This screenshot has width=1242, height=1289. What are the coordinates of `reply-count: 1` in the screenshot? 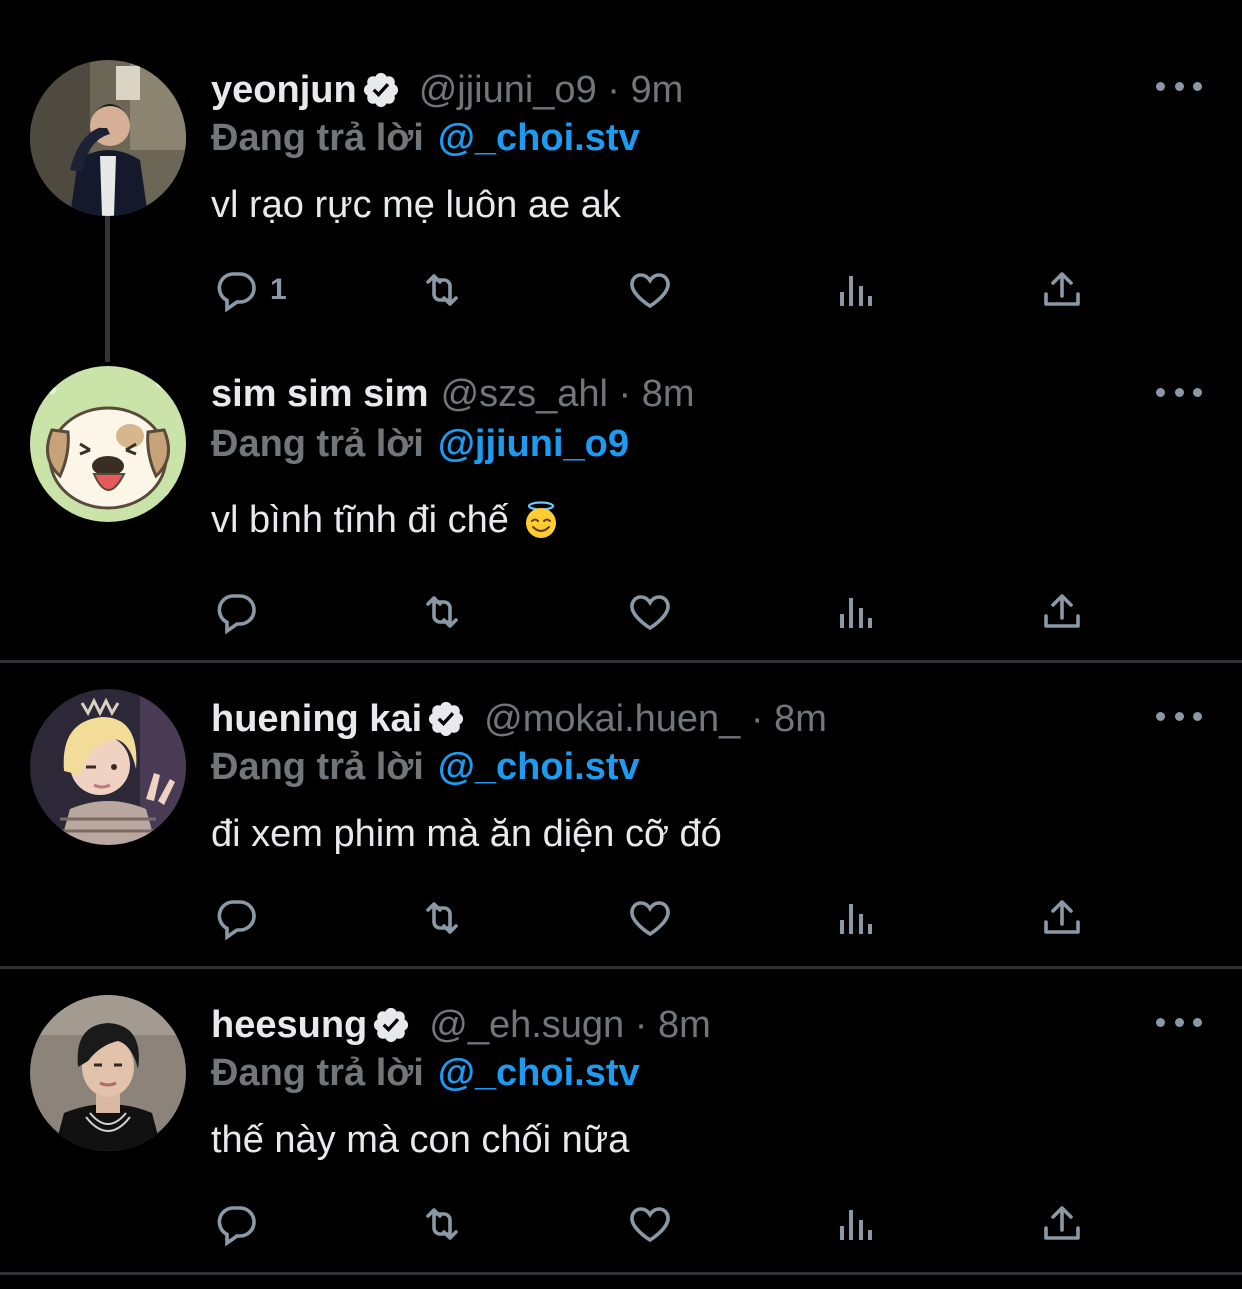 It's located at (278, 289).